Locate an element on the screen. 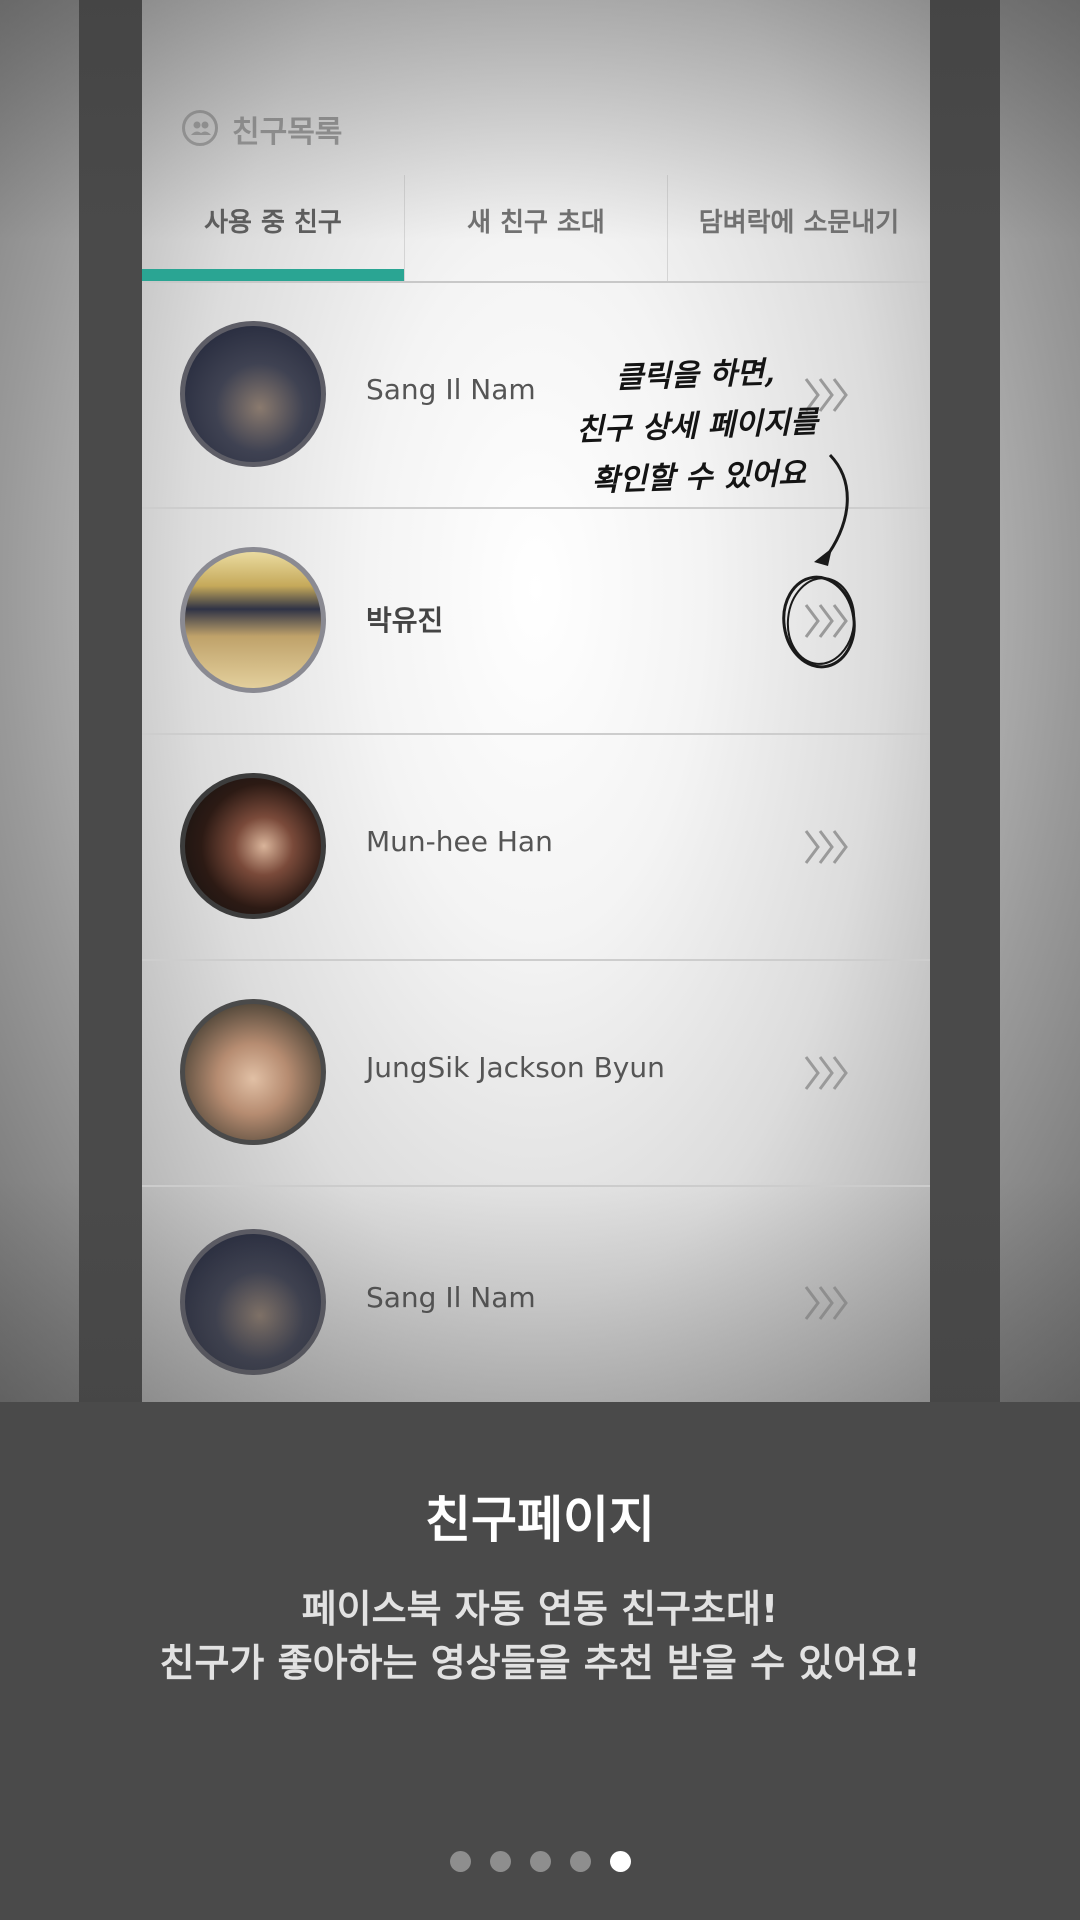 The image size is (1080, 1920). page-dot-active is located at coordinates (620, 1861).